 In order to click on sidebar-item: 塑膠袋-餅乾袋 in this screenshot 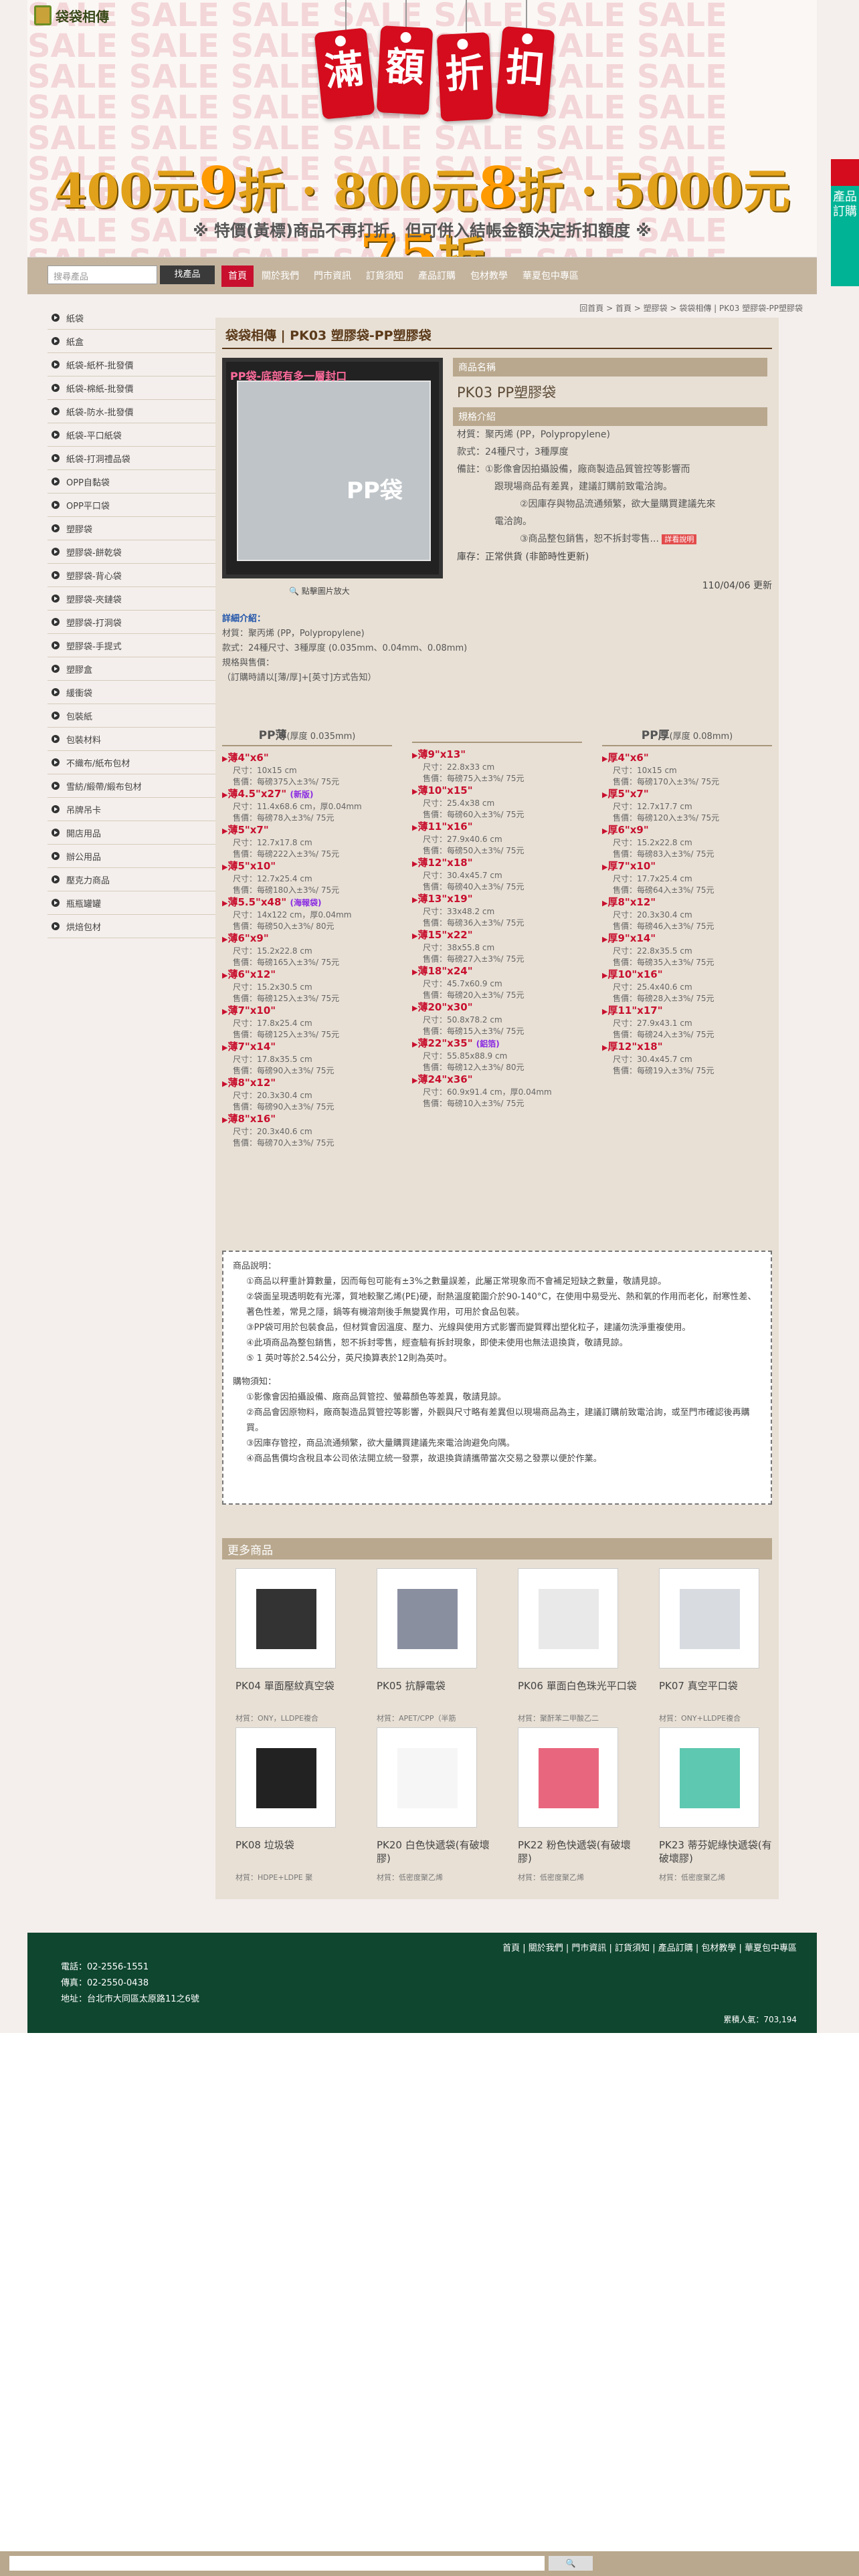, I will do `click(142, 552)`.